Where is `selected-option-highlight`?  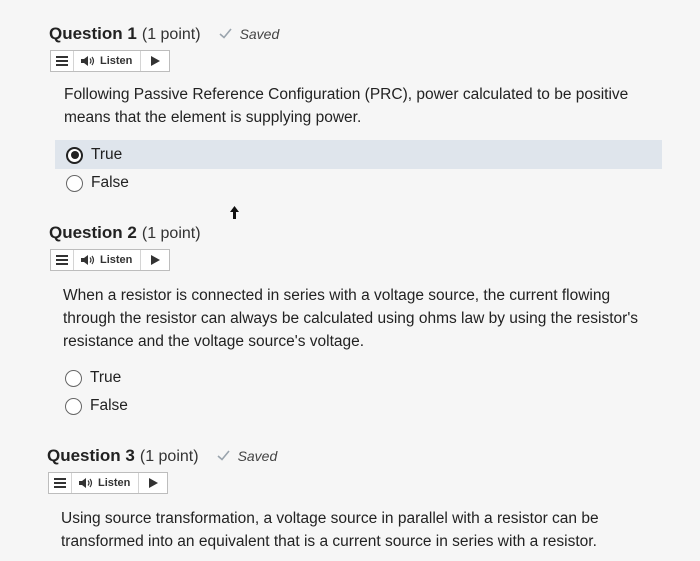 selected-option-highlight is located at coordinates (358, 154).